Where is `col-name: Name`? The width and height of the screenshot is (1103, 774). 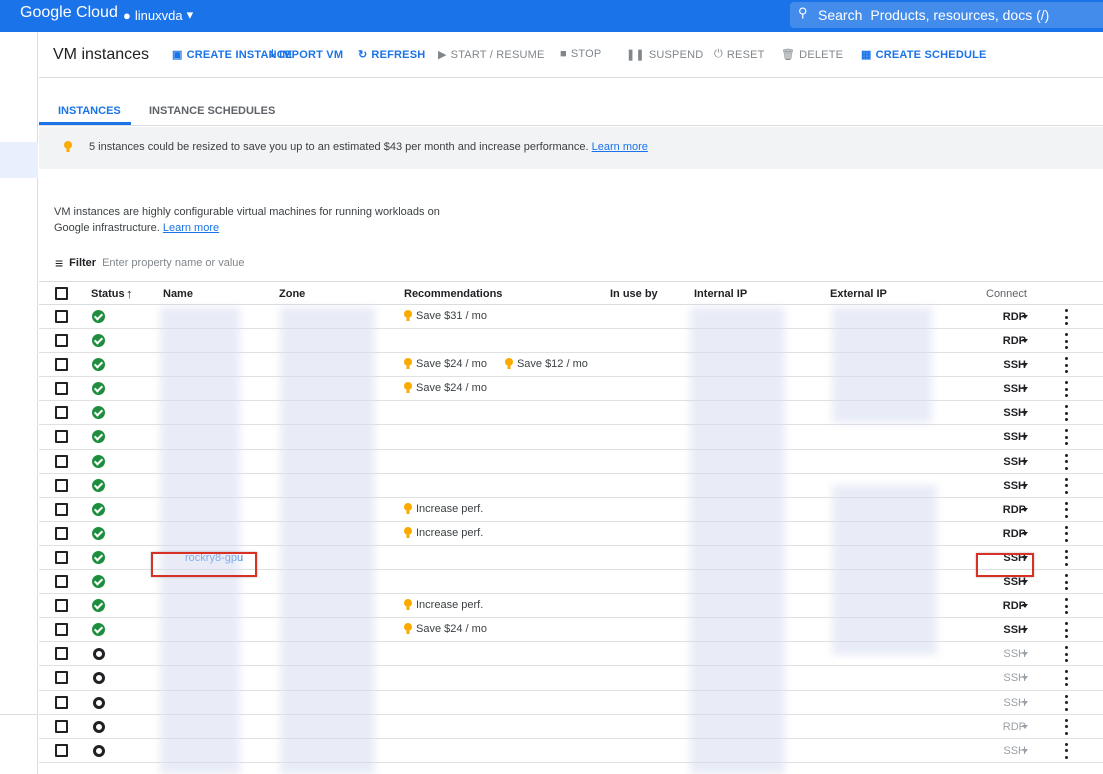
col-name: Name is located at coordinates (178, 294).